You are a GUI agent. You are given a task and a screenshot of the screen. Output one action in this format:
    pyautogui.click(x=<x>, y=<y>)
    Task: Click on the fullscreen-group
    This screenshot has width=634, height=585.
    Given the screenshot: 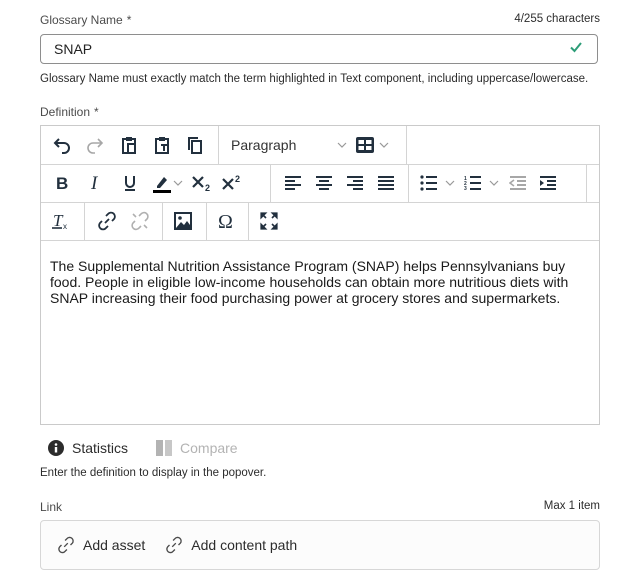 What is the action you would take?
    pyautogui.click(x=271, y=221)
    